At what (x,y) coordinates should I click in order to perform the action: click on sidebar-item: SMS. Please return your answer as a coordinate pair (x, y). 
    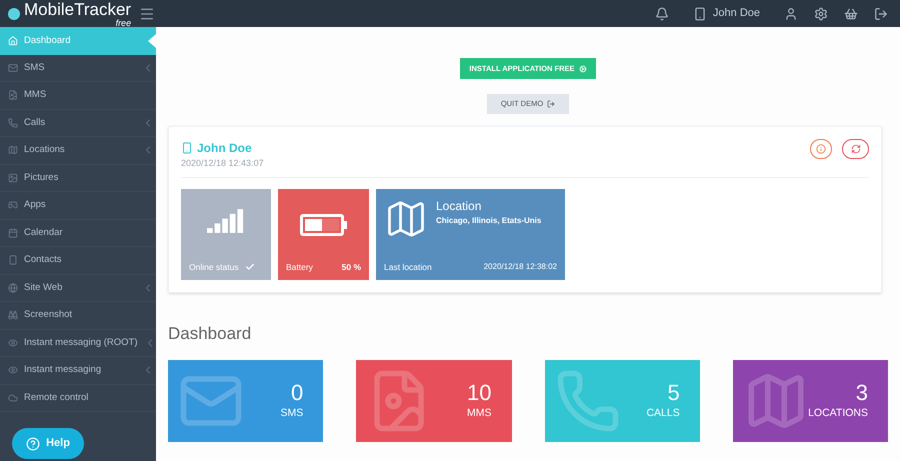
    Looking at the image, I should click on (78, 68).